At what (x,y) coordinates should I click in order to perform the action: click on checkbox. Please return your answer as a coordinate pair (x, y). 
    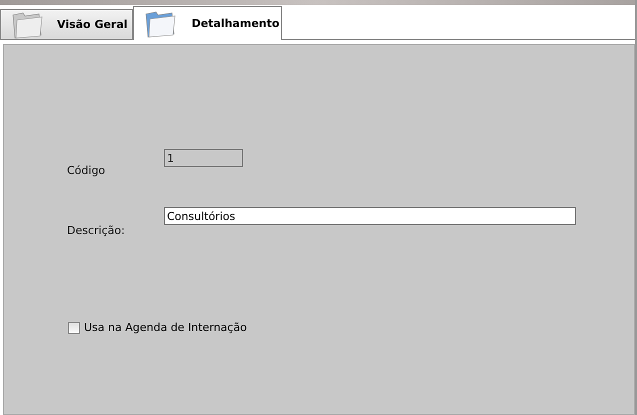
    Looking at the image, I should click on (74, 328).